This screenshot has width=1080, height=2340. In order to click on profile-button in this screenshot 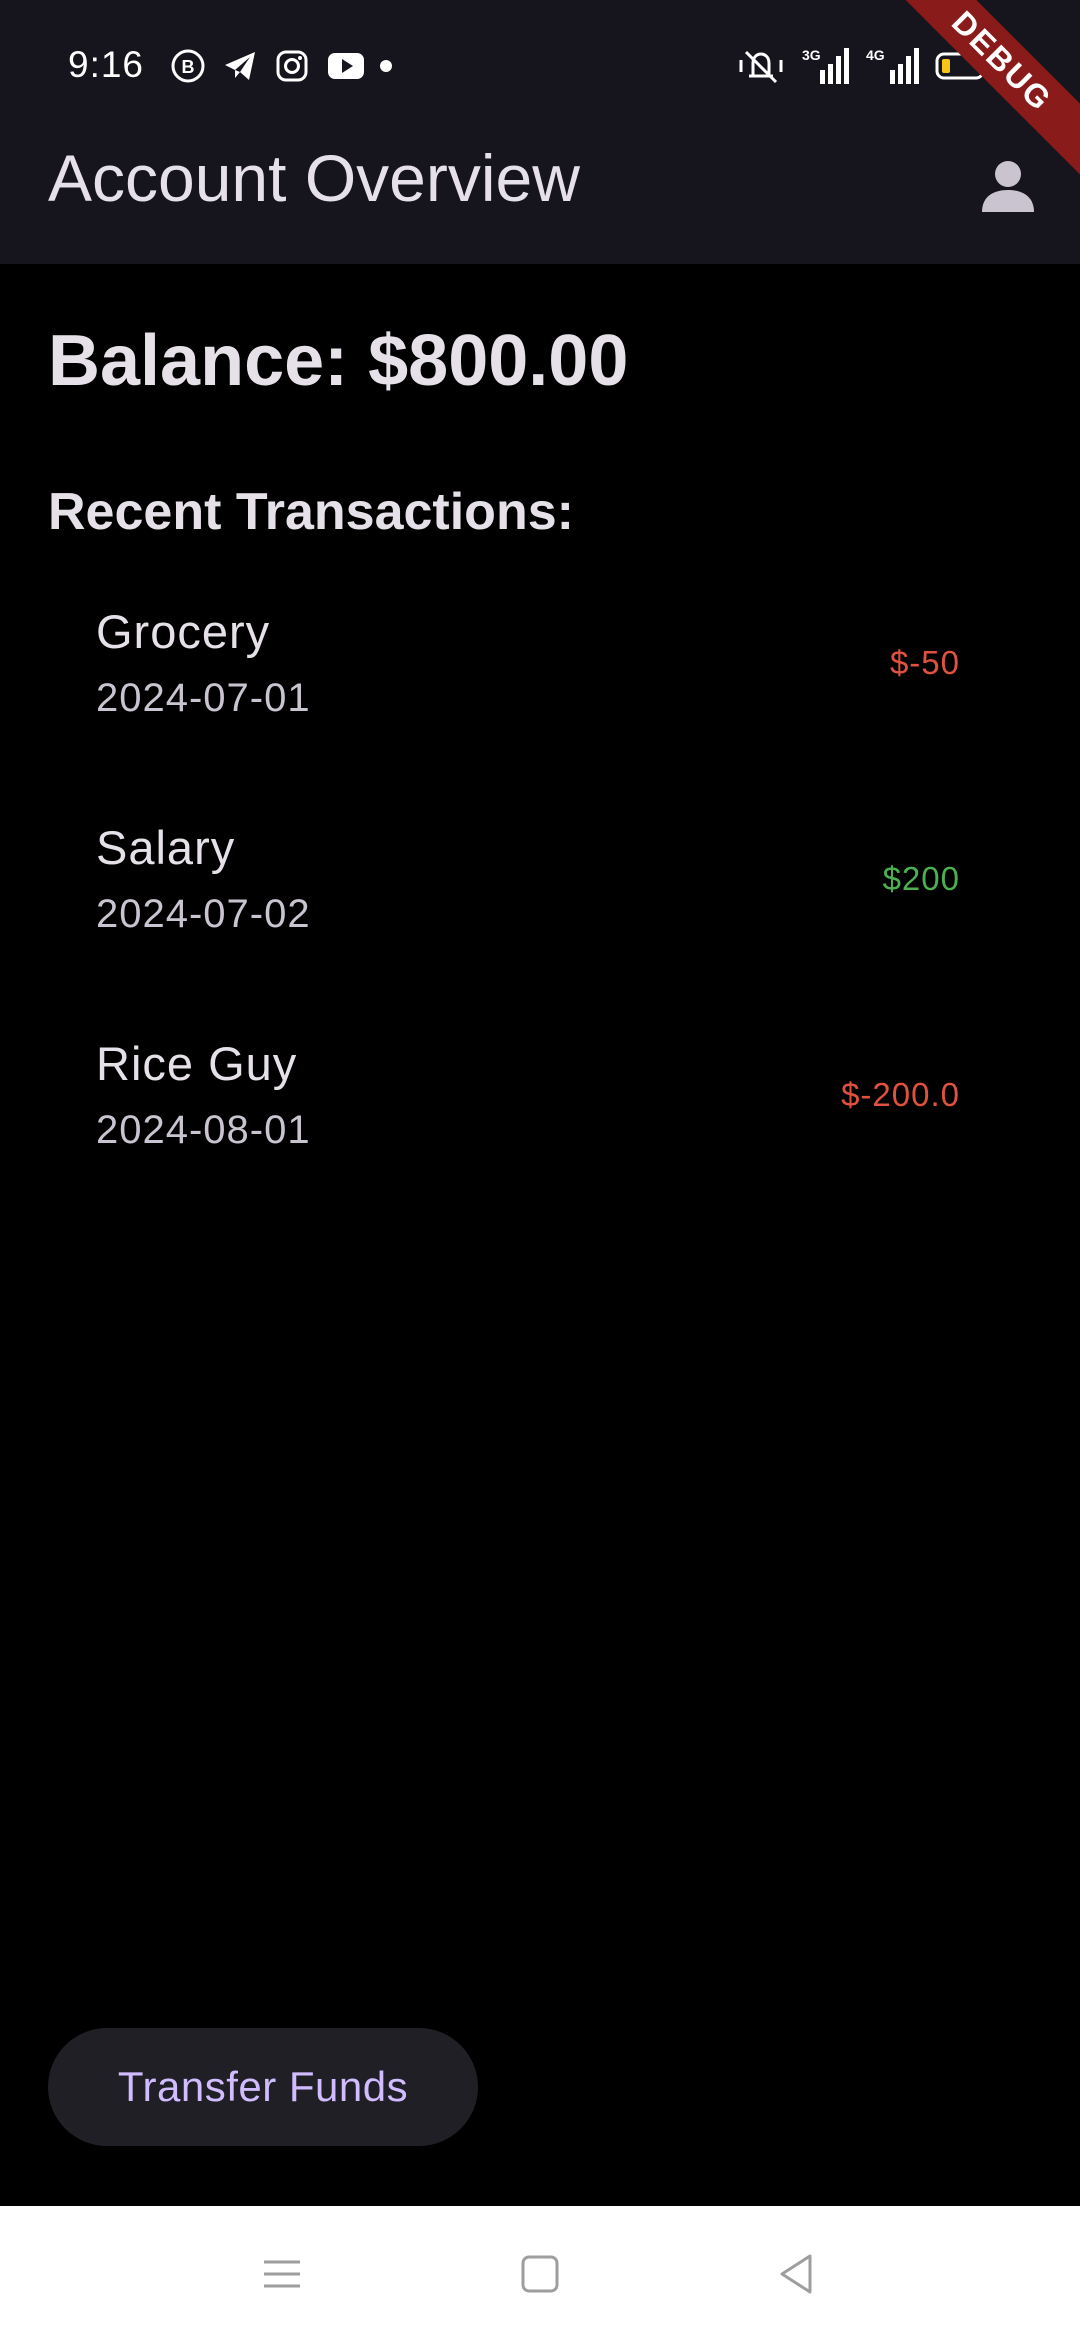, I will do `click(1008, 186)`.